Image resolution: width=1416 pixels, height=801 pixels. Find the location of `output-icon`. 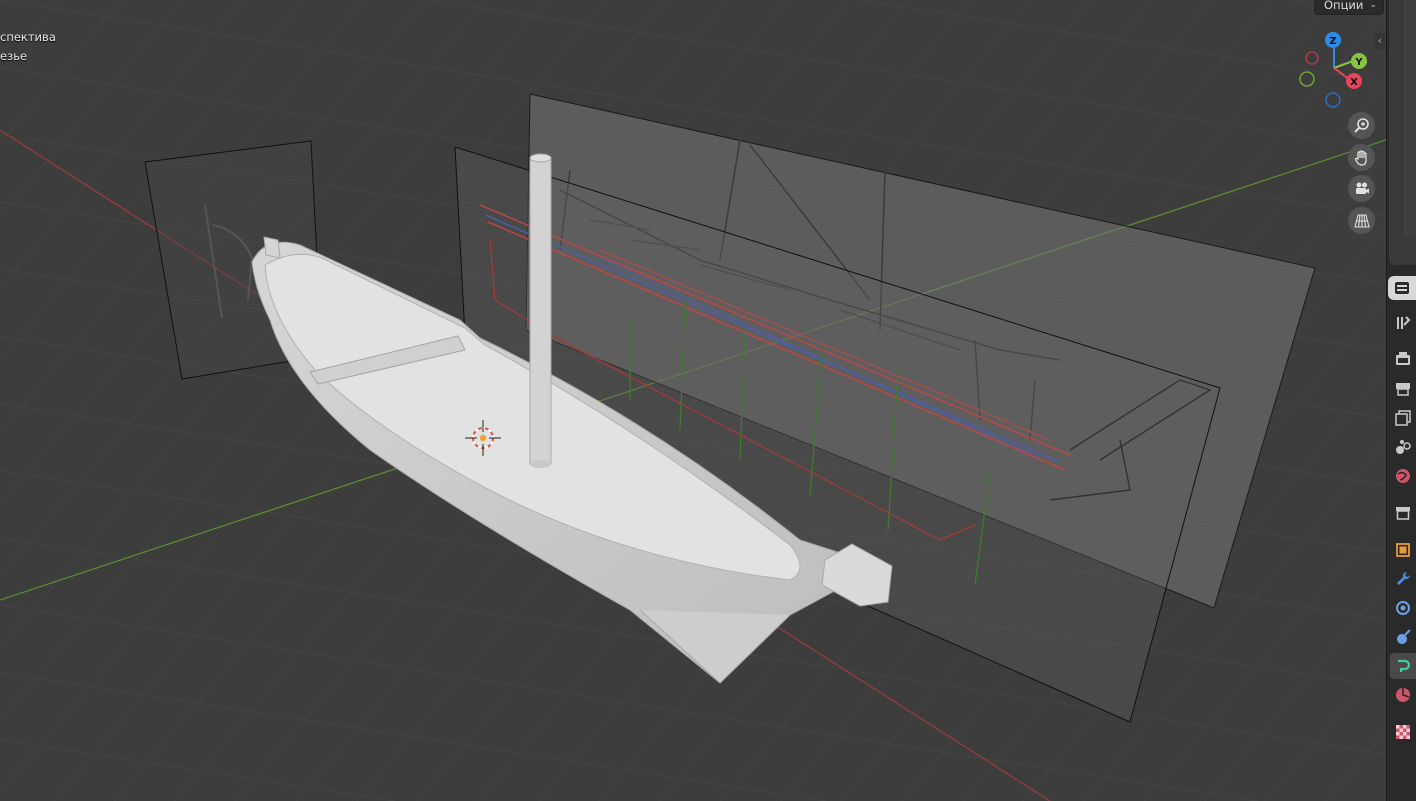

output-icon is located at coordinates (1403, 389).